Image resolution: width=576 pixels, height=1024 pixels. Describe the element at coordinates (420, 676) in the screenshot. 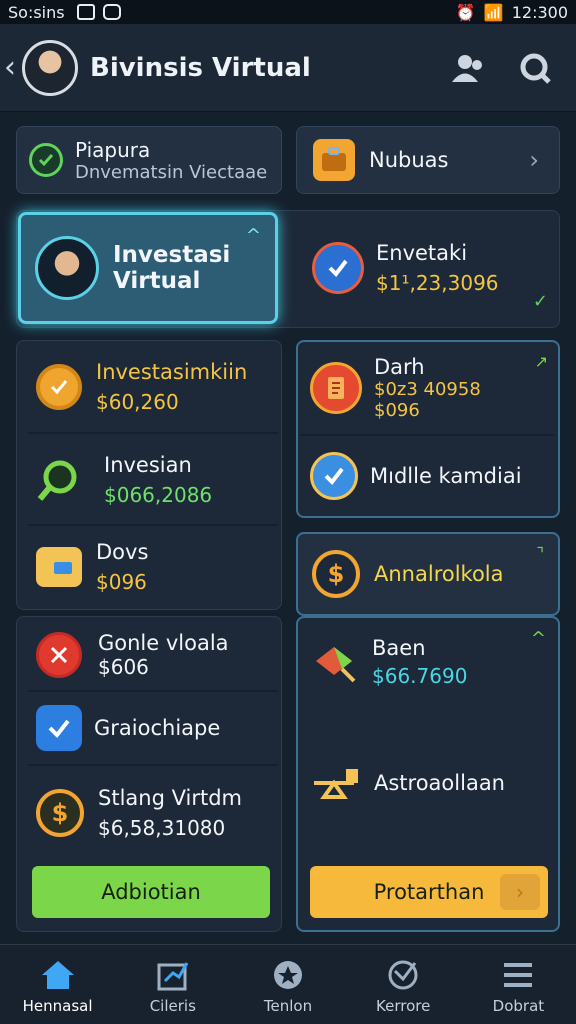

I see `baen-value: $66.7690` at that location.